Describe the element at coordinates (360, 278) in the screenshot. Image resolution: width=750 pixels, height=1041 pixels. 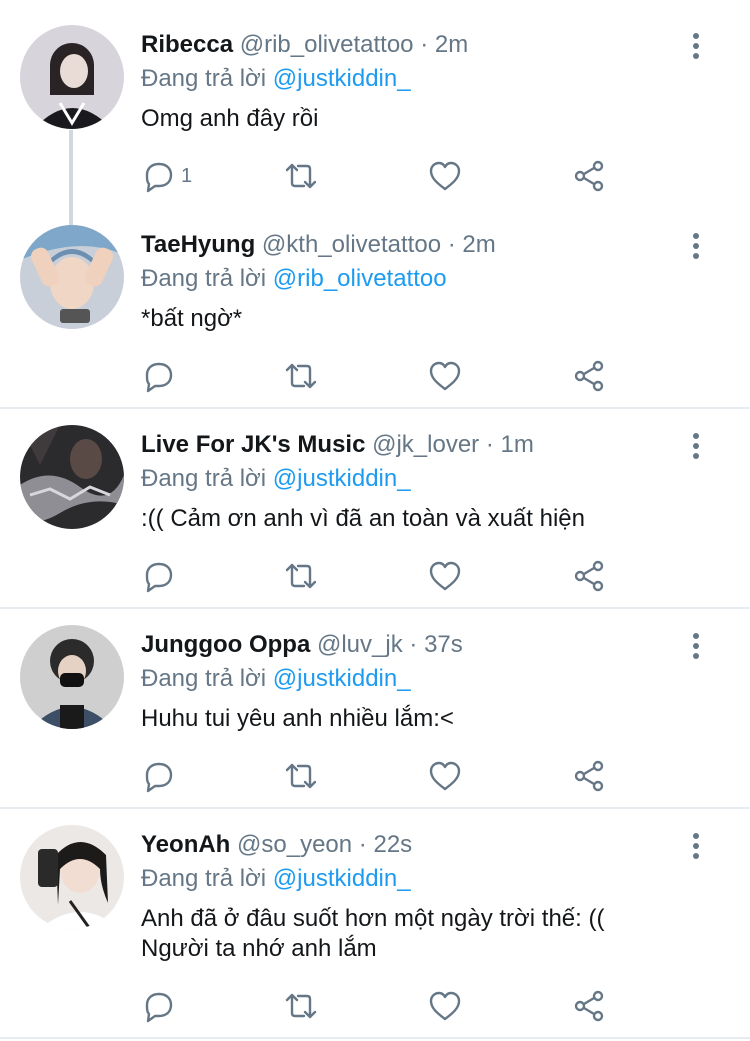
I see `mention-link: @rib_olivetattoo` at that location.